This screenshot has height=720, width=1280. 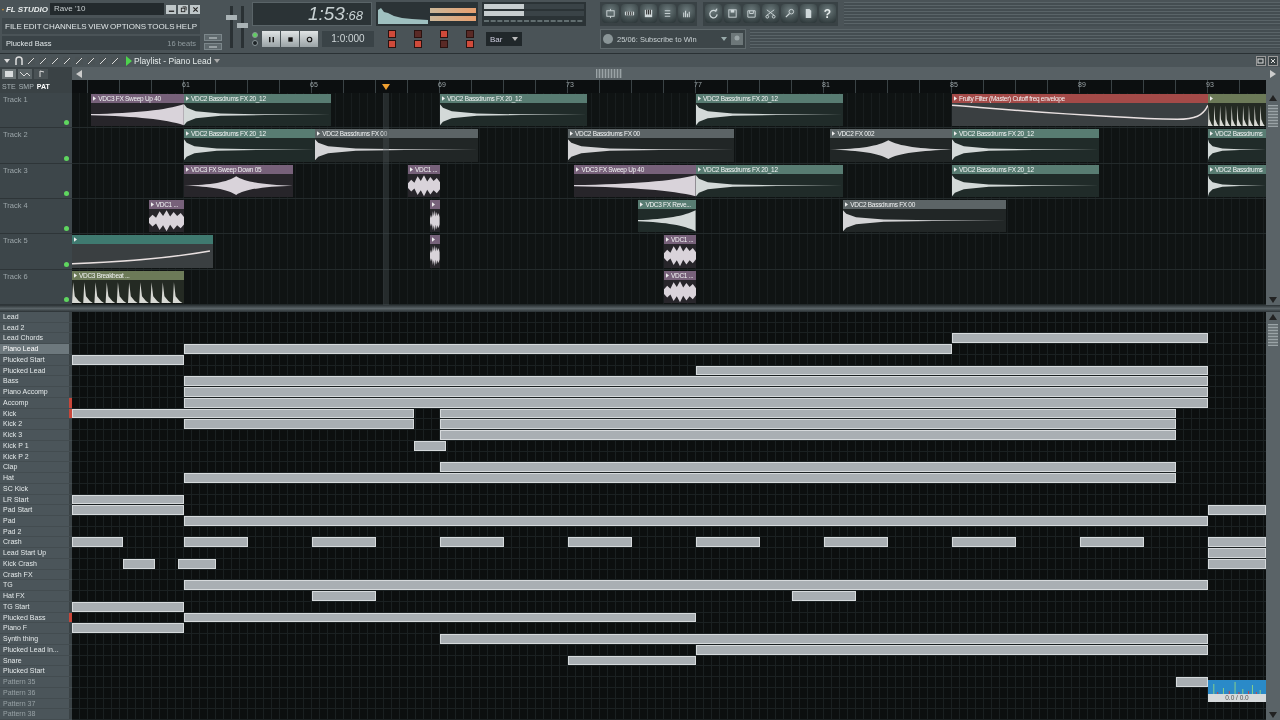 I want to click on automation-icon, so click(x=25, y=73).